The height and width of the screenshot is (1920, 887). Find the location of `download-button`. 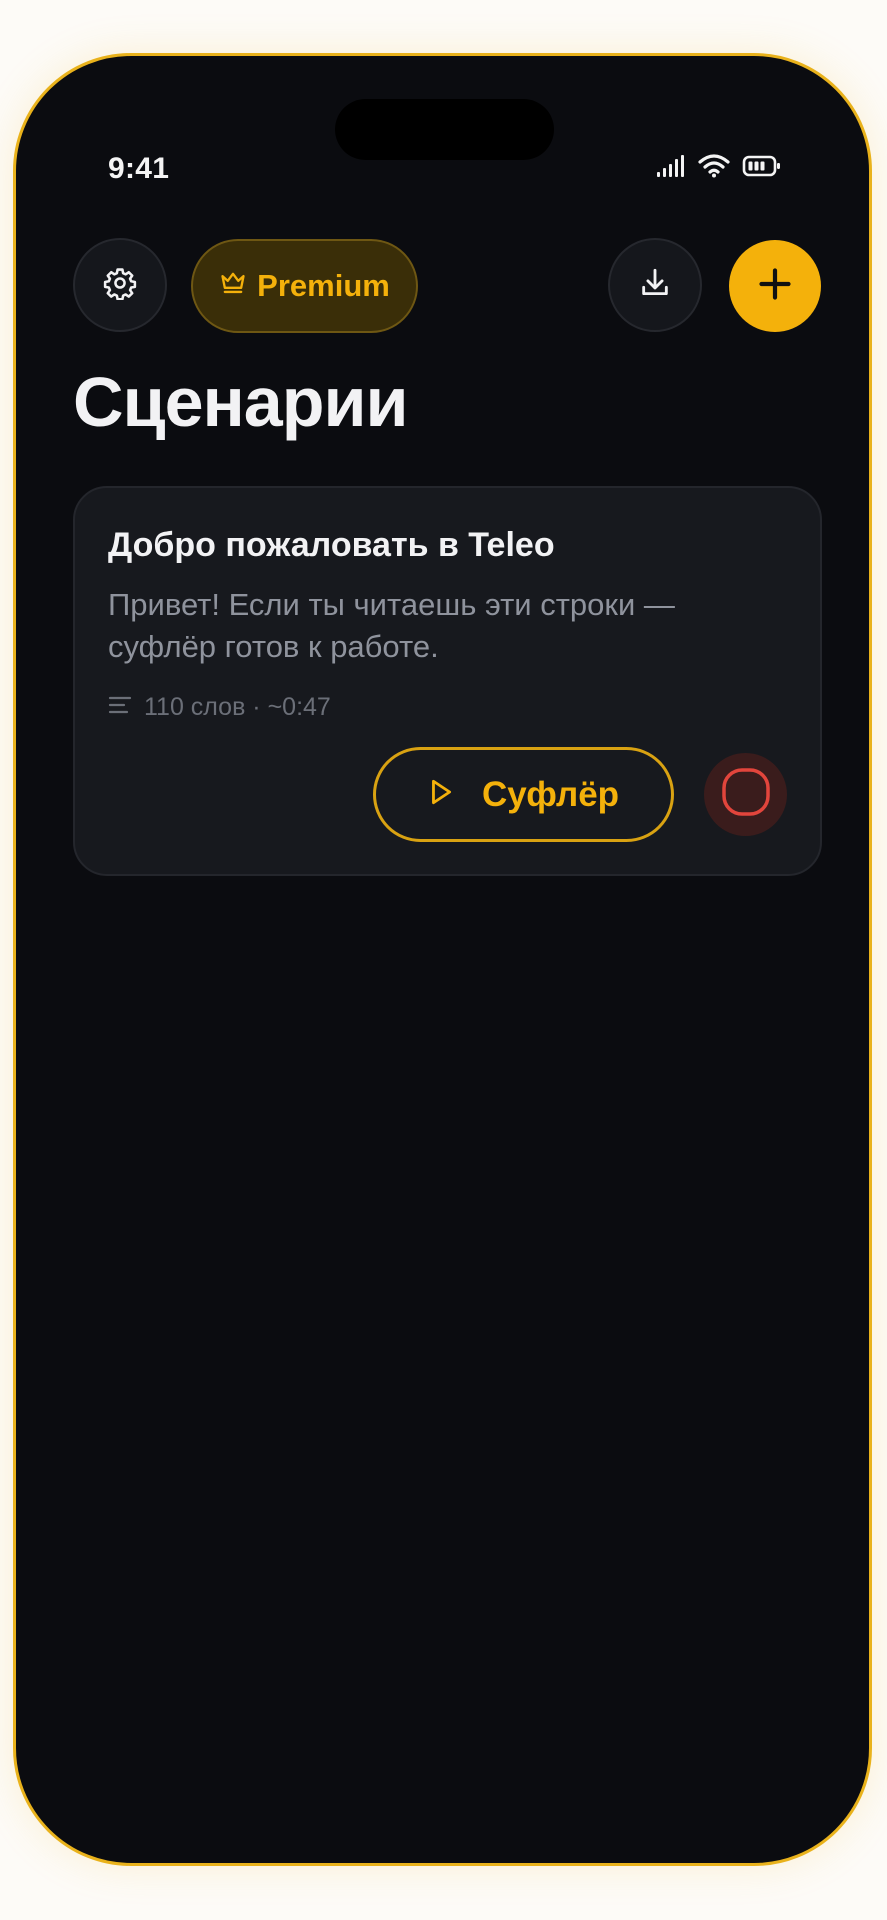

download-button is located at coordinates (655, 285).